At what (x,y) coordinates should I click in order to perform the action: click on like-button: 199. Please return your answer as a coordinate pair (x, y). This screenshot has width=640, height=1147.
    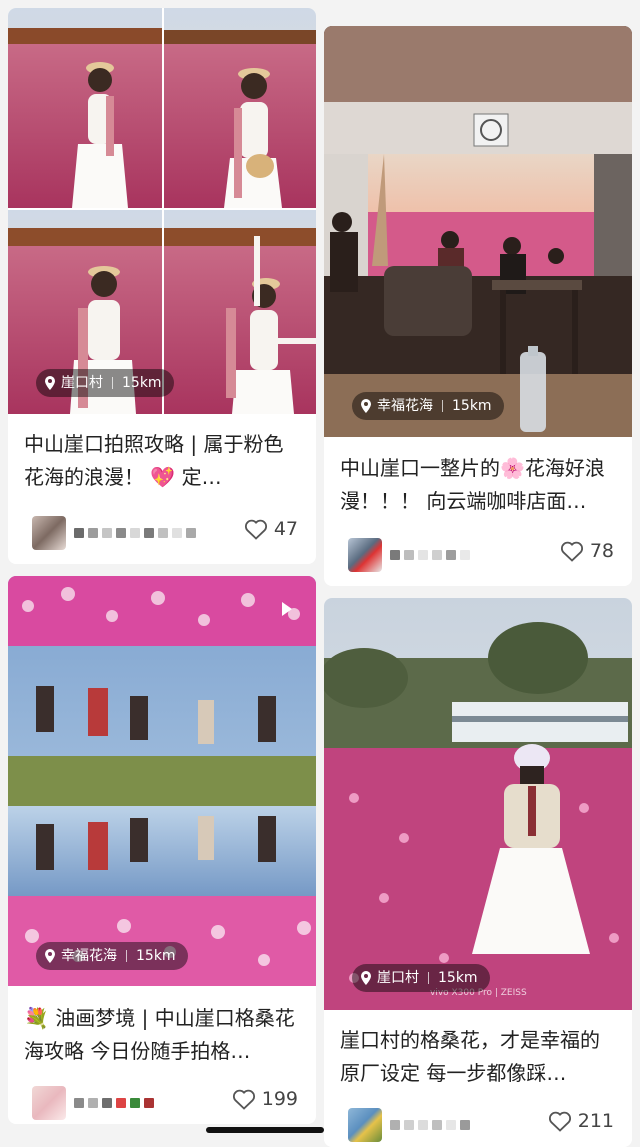
    Looking at the image, I should click on (265, 1099).